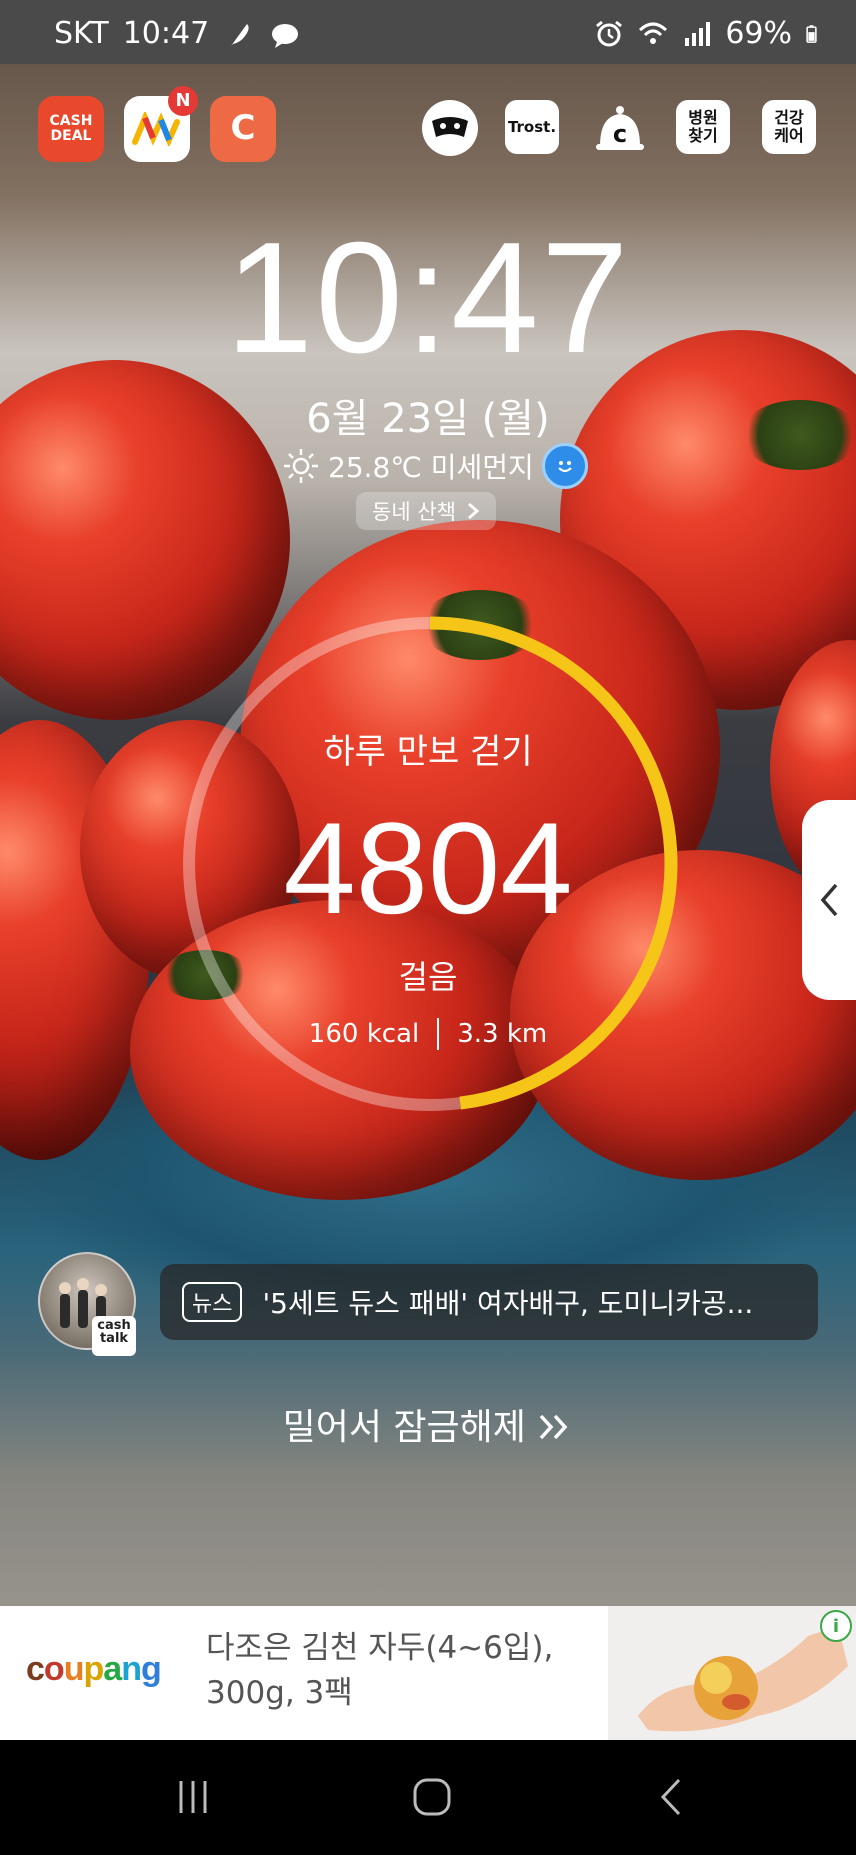 The width and height of the screenshot is (856, 1855). I want to click on distance-value: 3.3 km, so click(502, 1034).